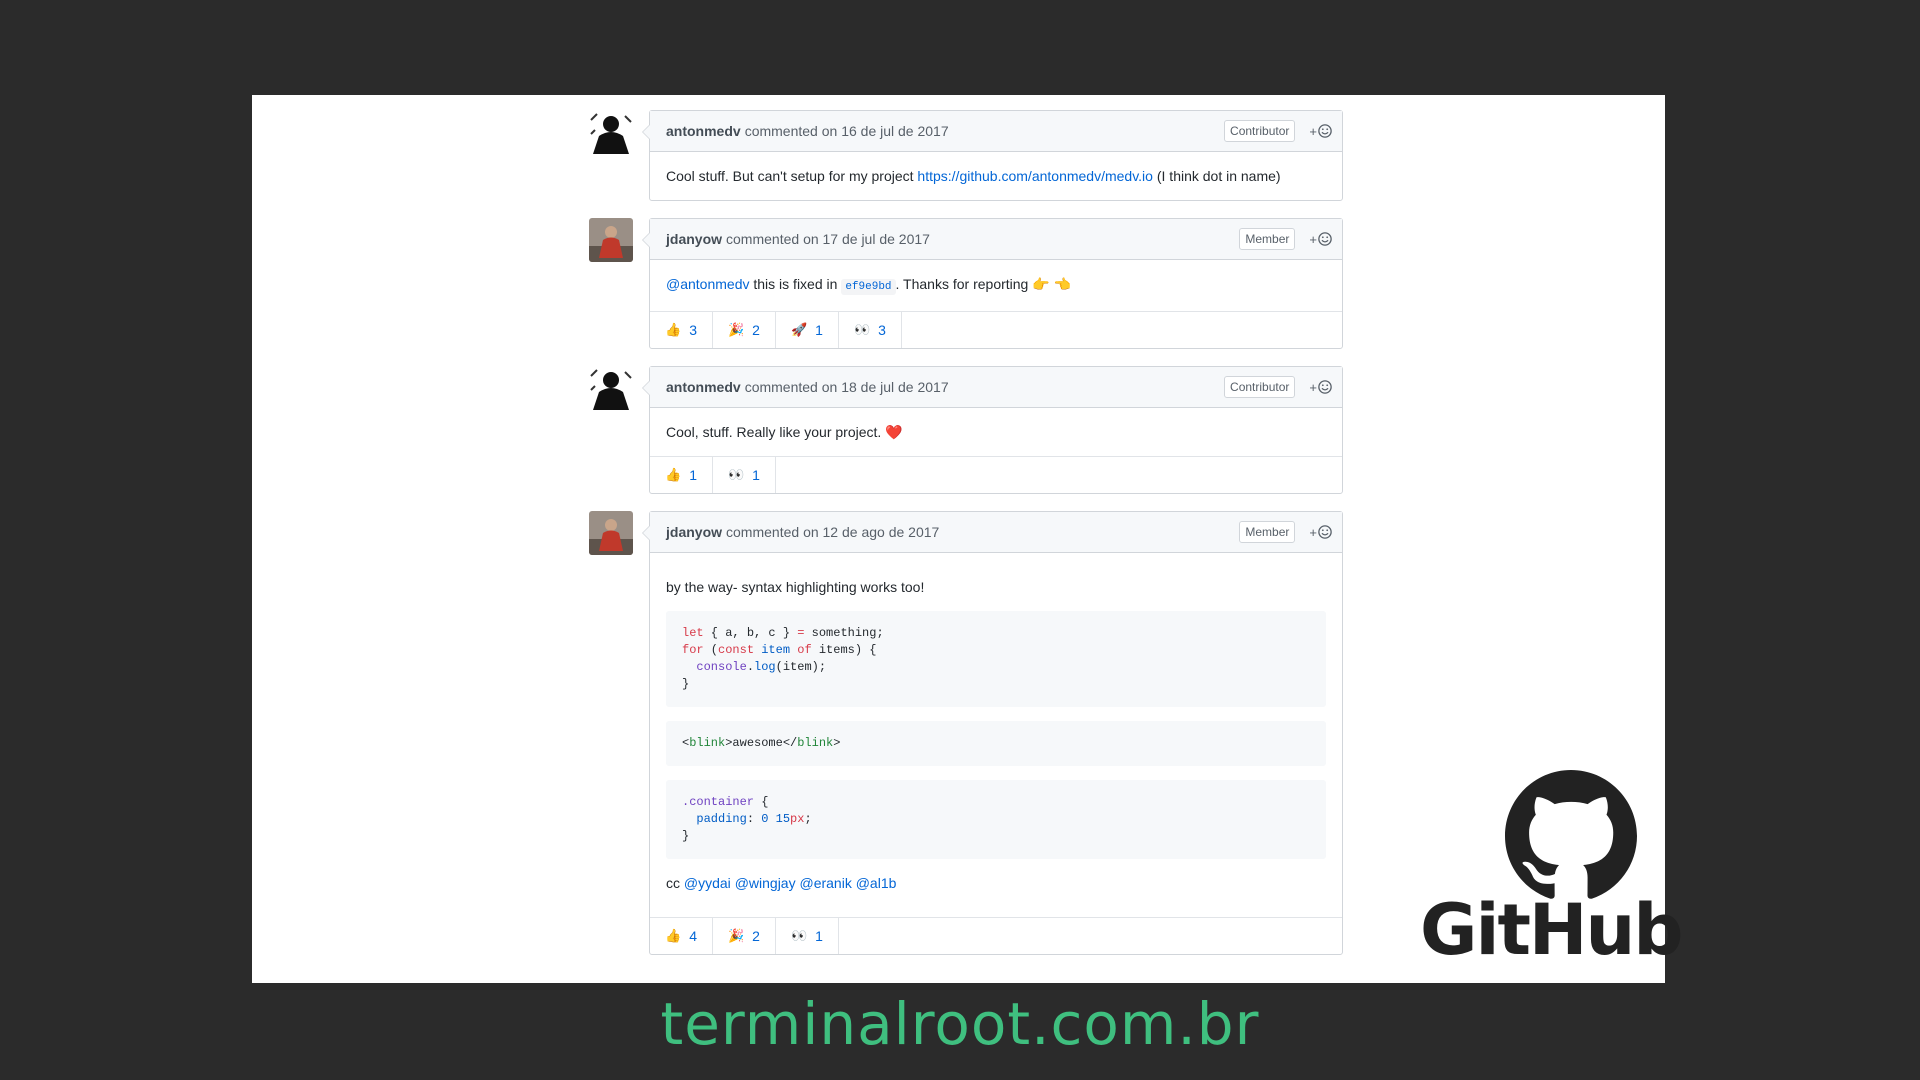 The height and width of the screenshot is (1080, 1920). What do you see at coordinates (844, 633) in the screenshot?
I see `code-token: something;` at bounding box center [844, 633].